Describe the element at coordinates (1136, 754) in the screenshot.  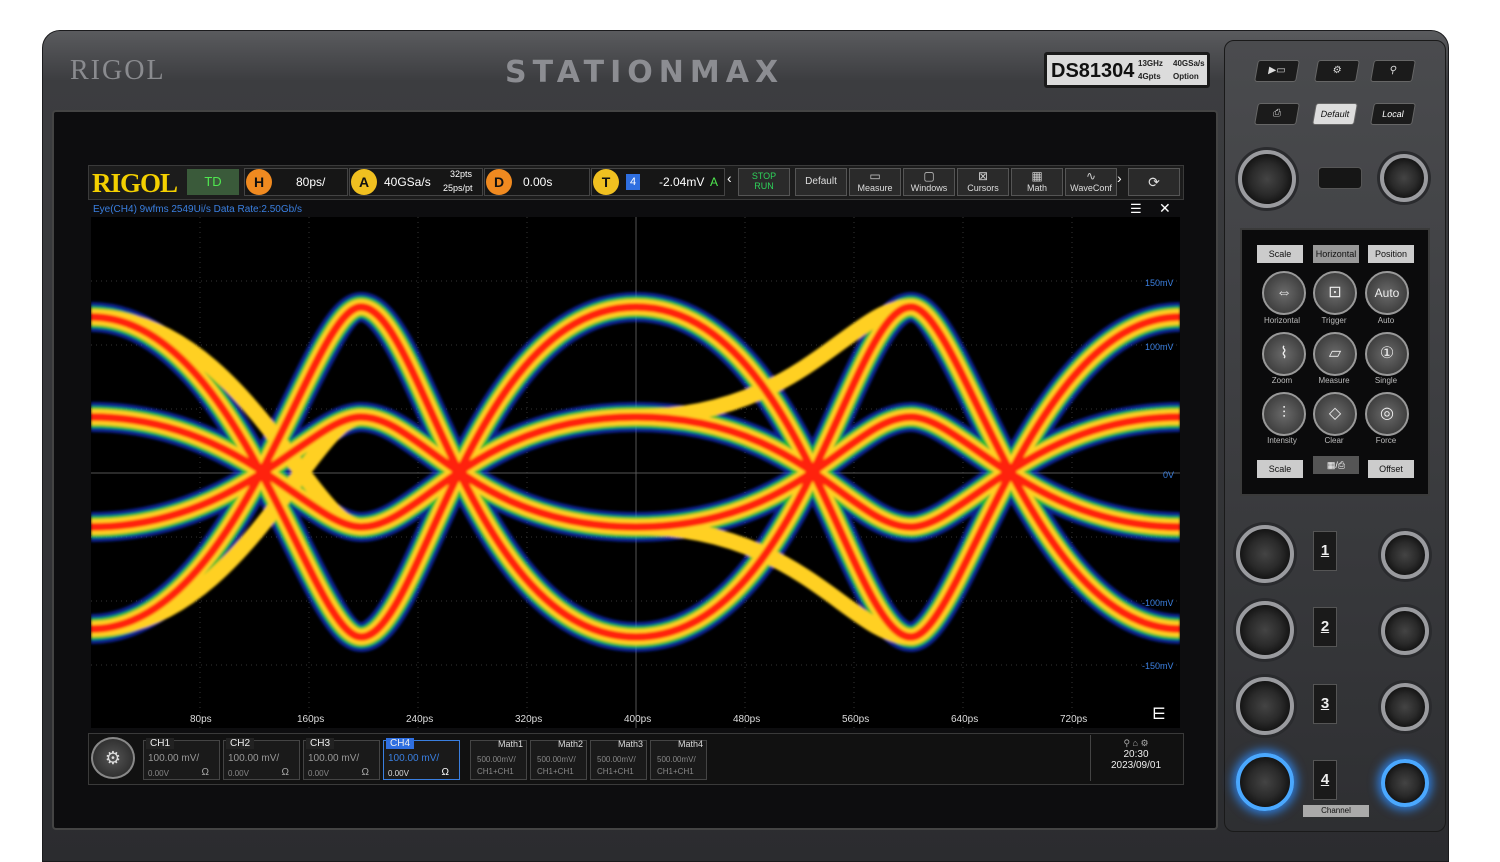
I see `clock-time: 20:30` at that location.